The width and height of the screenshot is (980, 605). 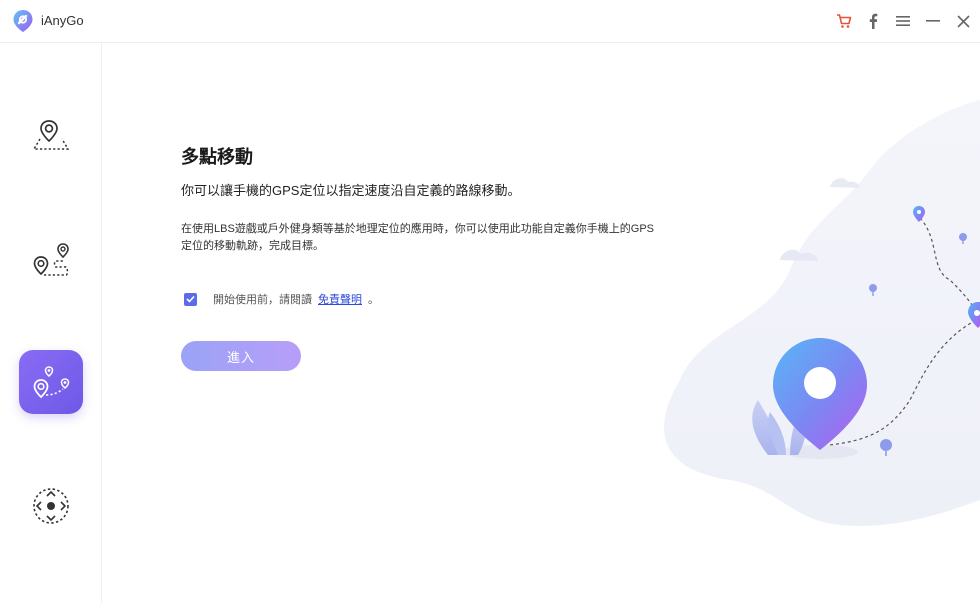 I want to click on sidebar, so click(x=51, y=323).